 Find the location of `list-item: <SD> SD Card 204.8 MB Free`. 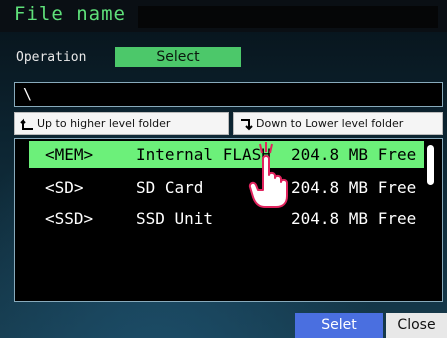

list-item: <SD> SD Card 204.8 MB Free is located at coordinates (226, 187).